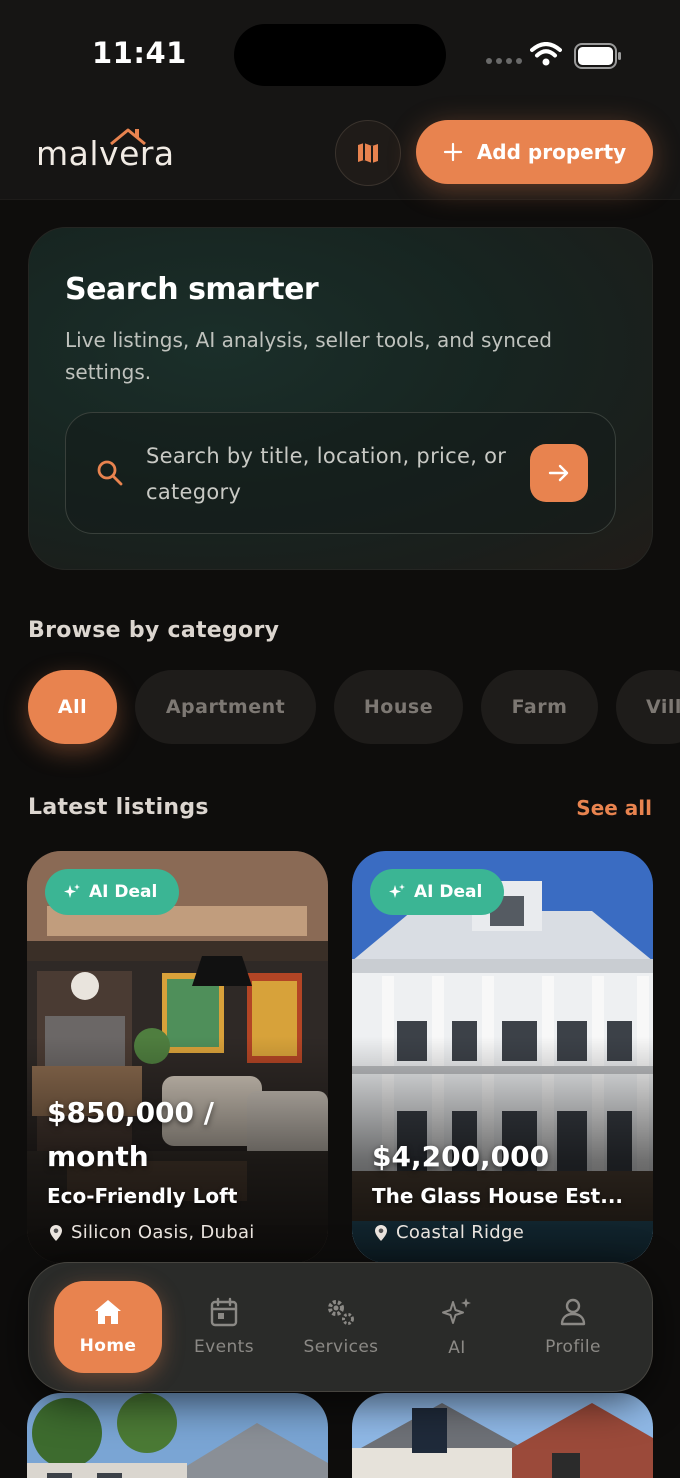  Describe the element at coordinates (108, 1327) in the screenshot. I see `nav-home: Home` at that location.